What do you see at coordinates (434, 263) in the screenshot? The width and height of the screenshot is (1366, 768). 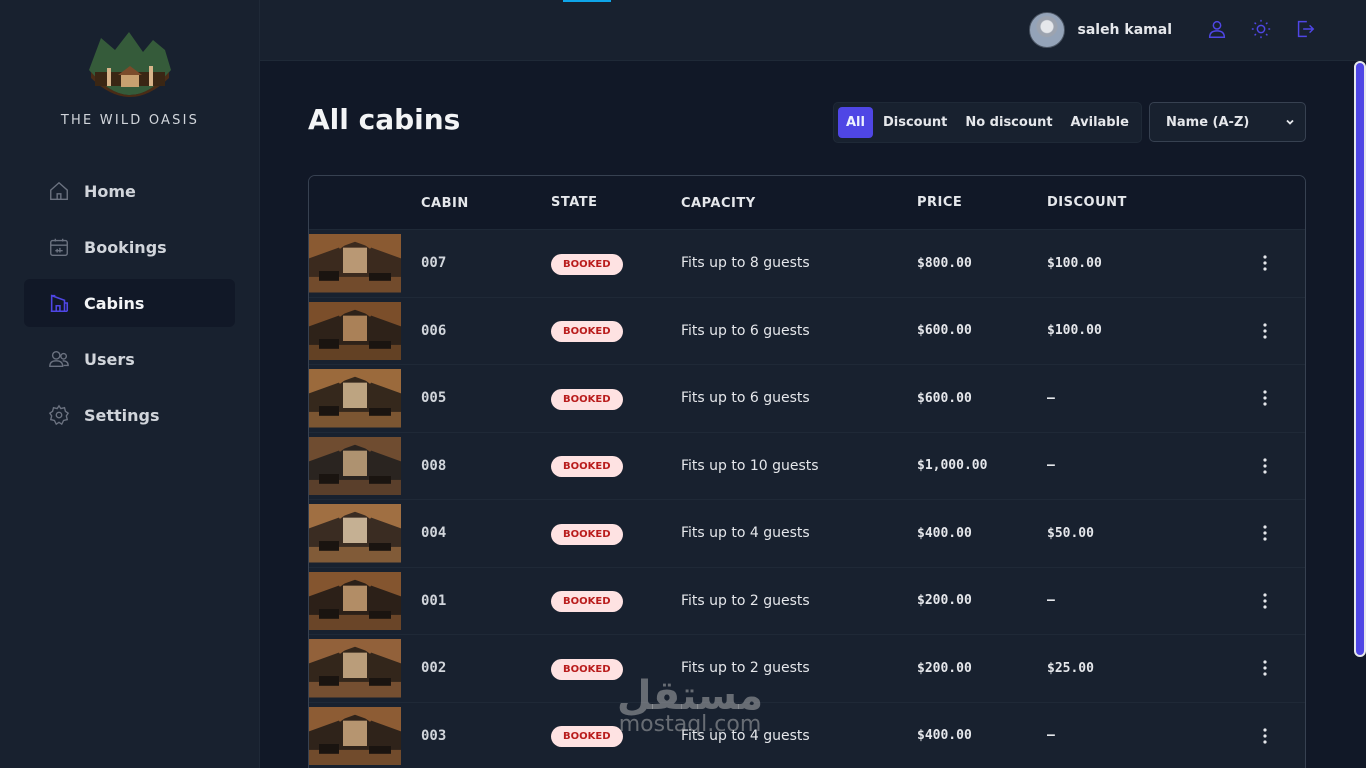 I see `cabin-name: 007` at bounding box center [434, 263].